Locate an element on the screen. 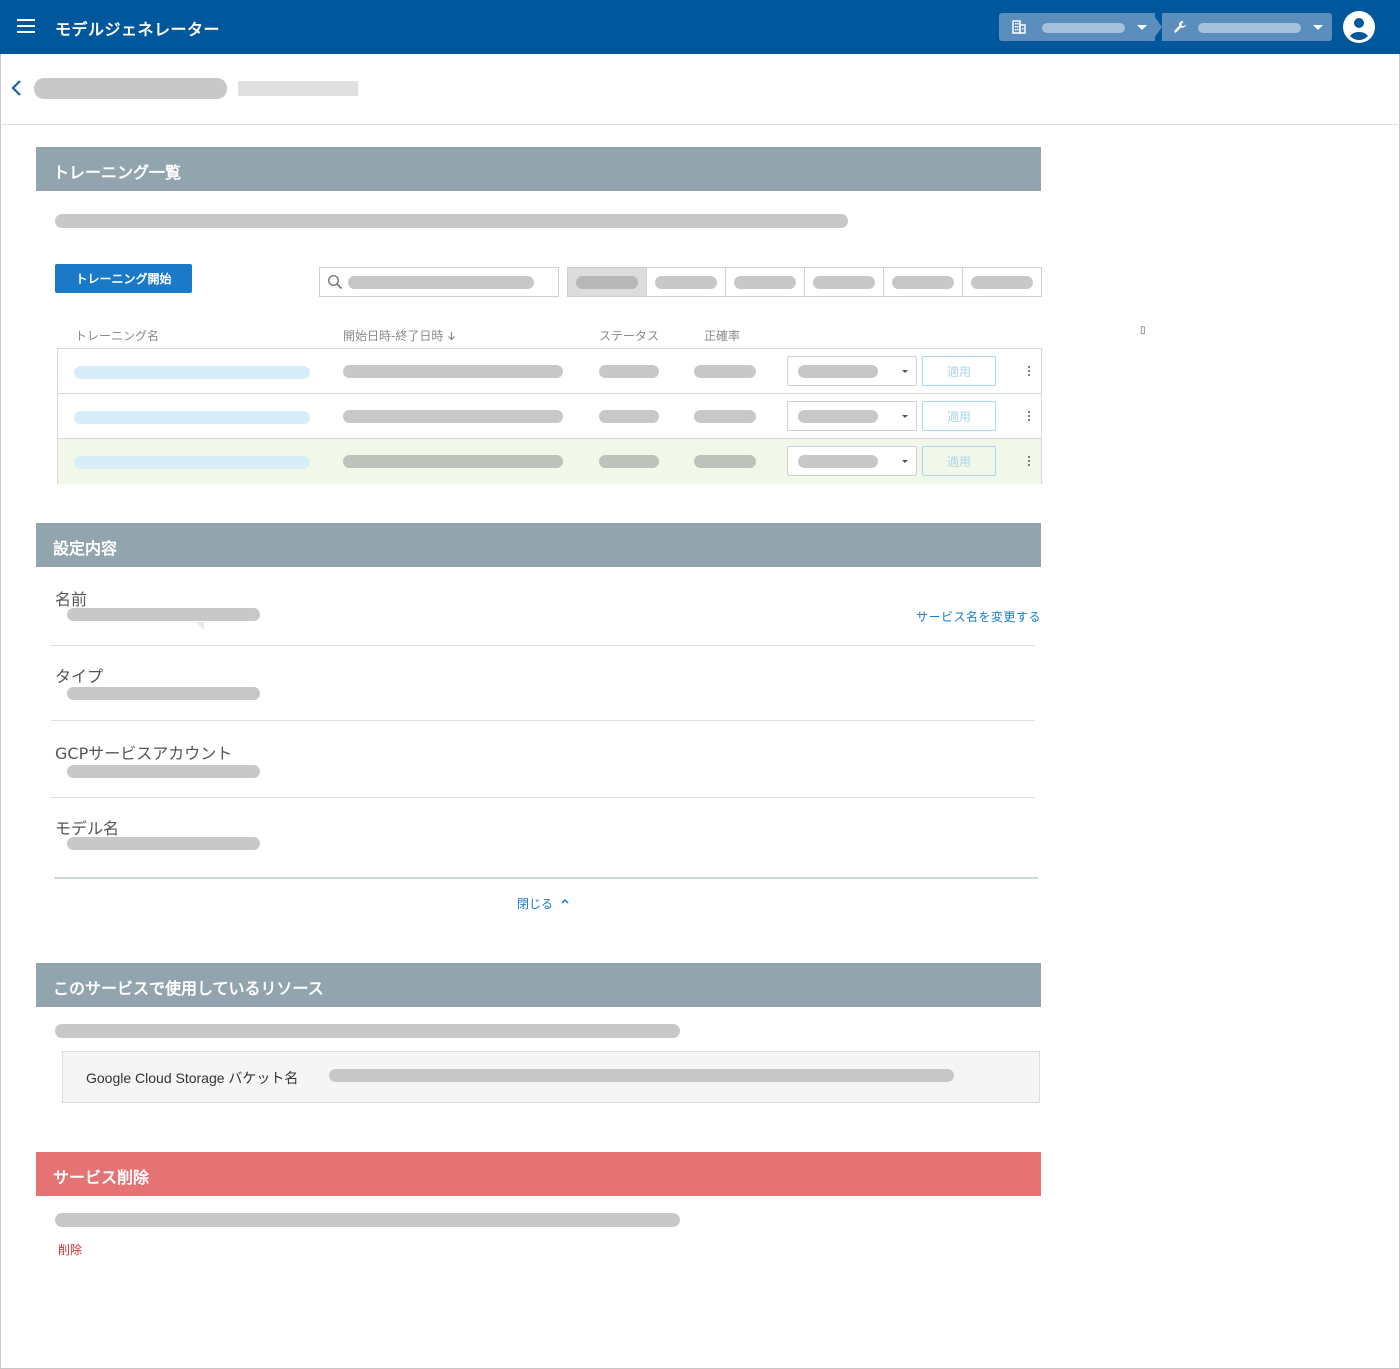 The width and height of the screenshot is (1400, 1369). training-list-header: トレーニング一覧 is located at coordinates (538, 169).